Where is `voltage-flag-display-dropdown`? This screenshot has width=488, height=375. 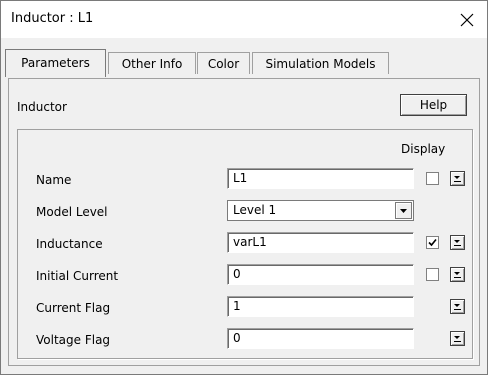
voltage-flag-display-dropdown is located at coordinates (457, 338).